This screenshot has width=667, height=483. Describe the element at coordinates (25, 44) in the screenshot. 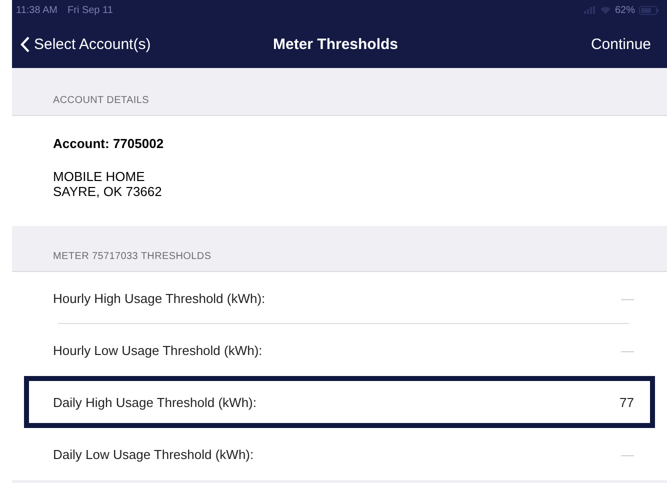

I see `chevron-left-icon` at that location.